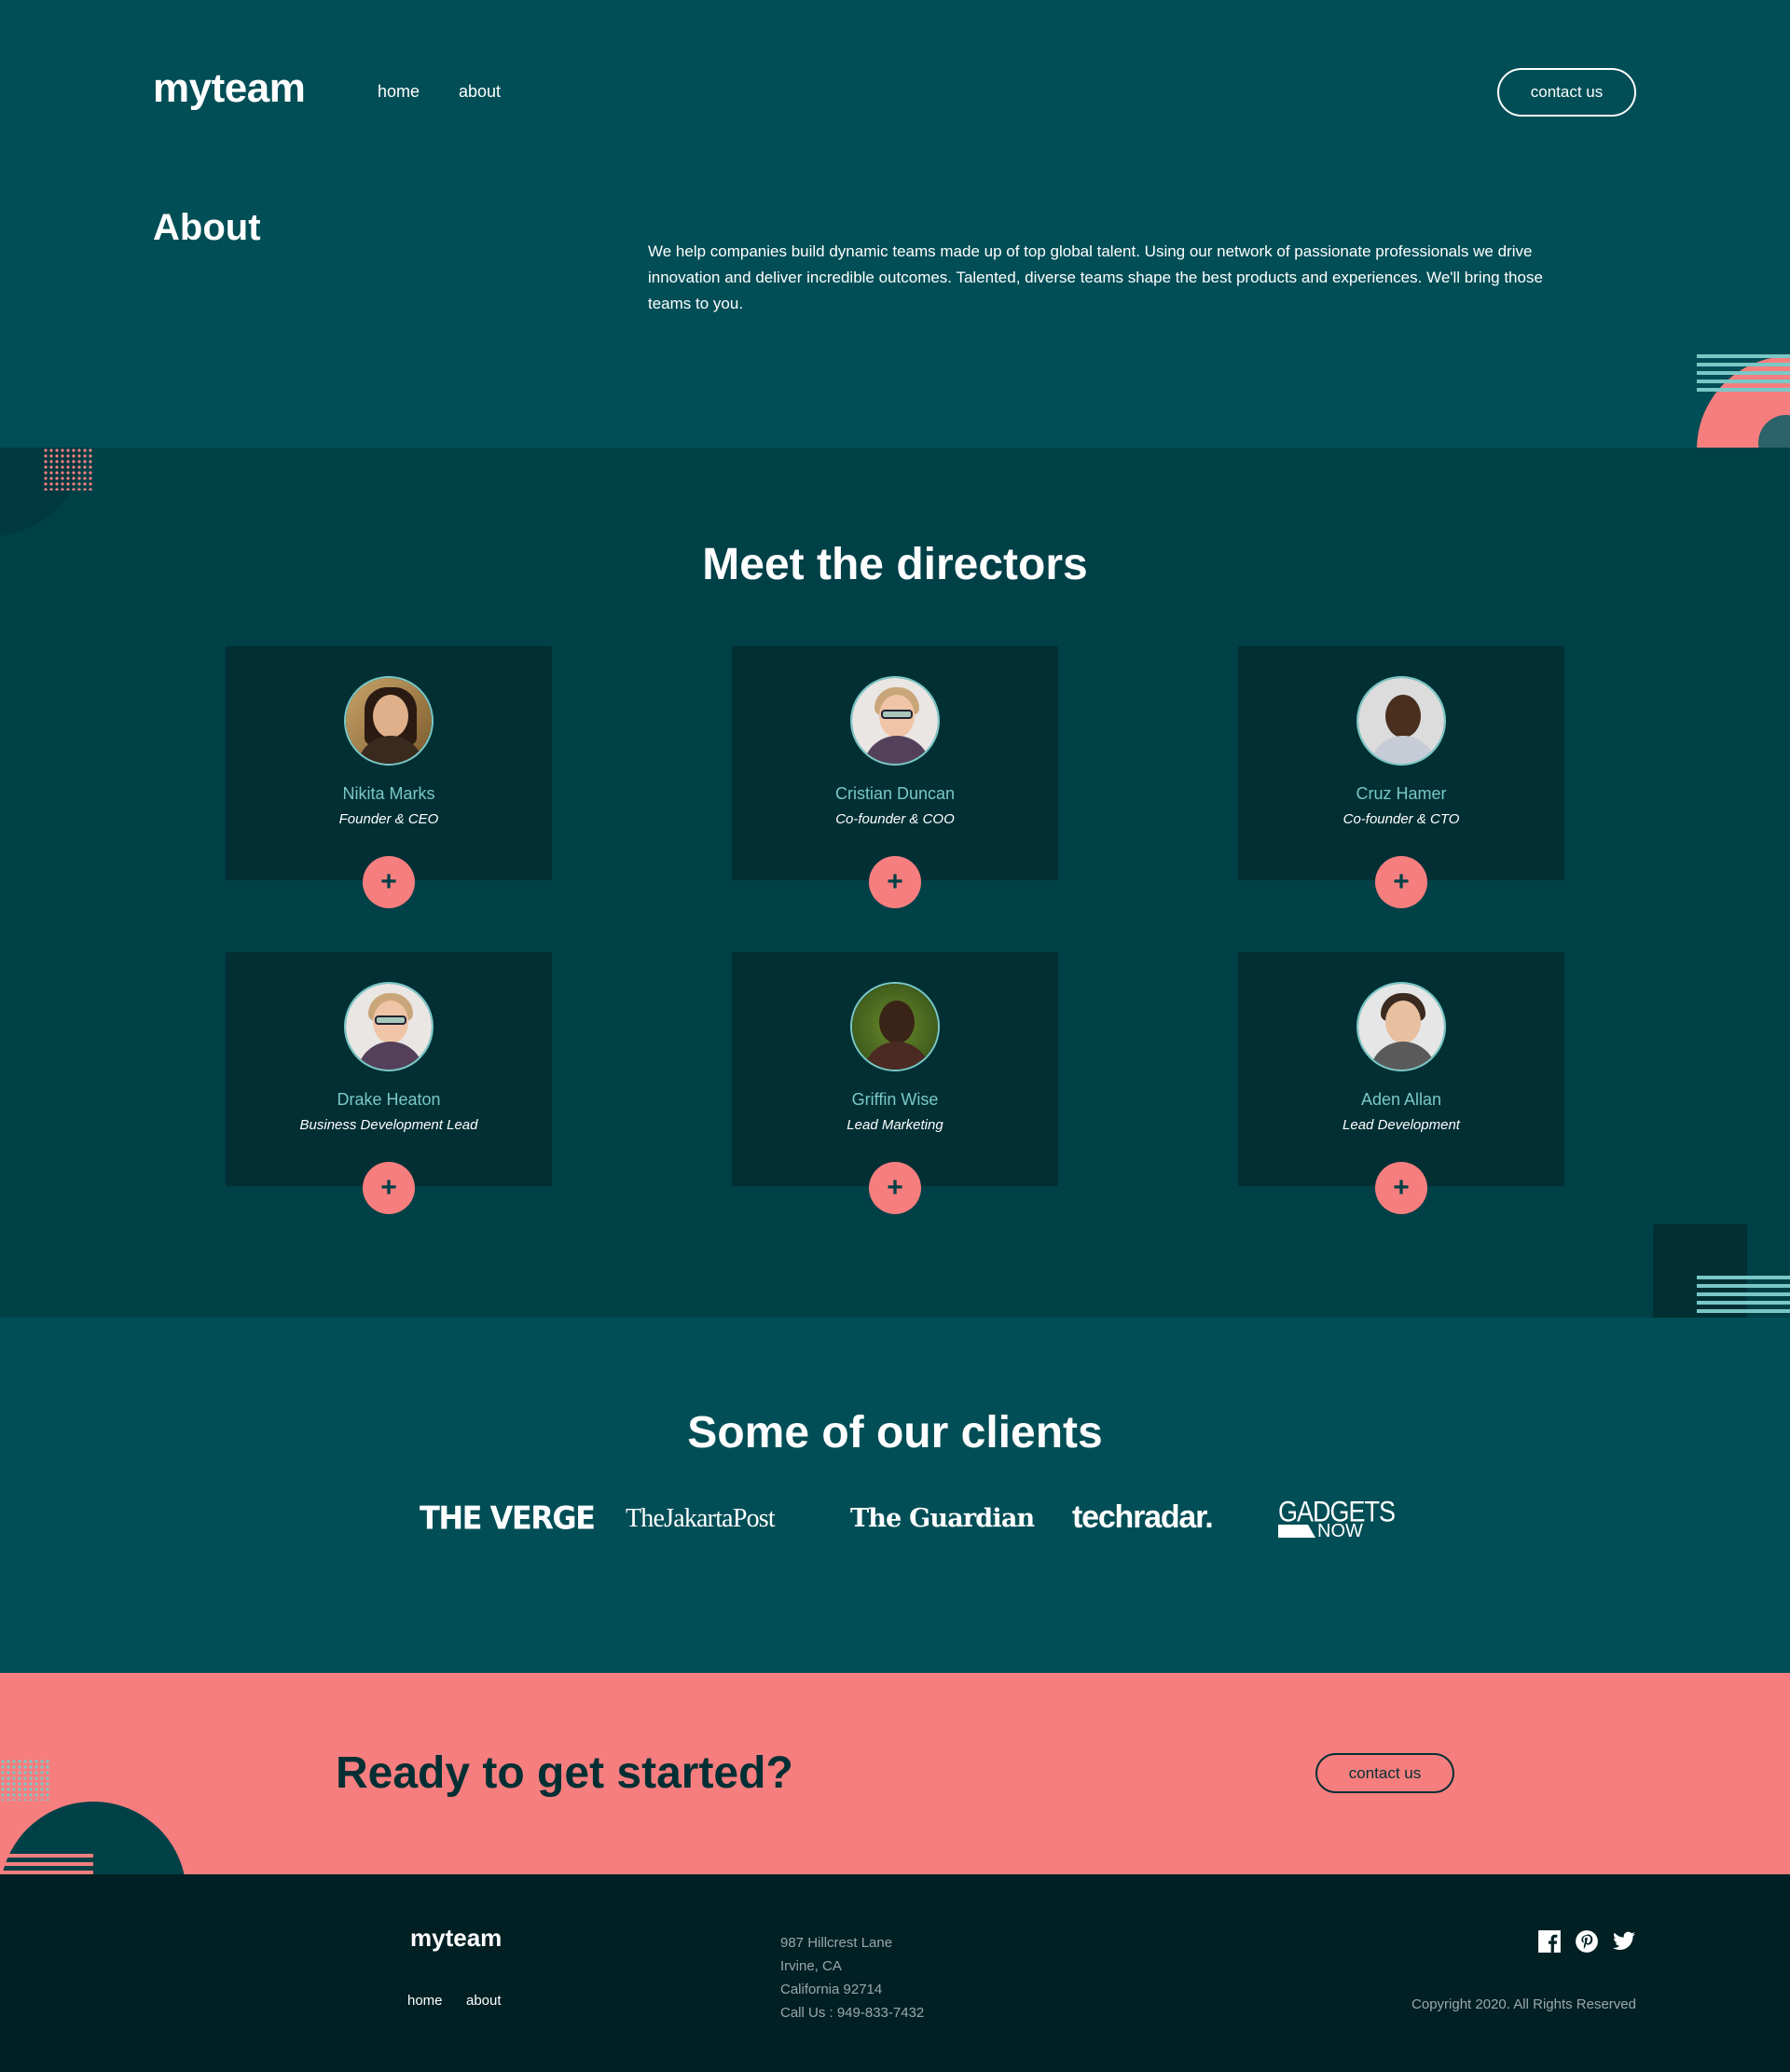 The image size is (1790, 2072). What do you see at coordinates (388, 819) in the screenshot?
I see `director-role: Founder & CEO` at bounding box center [388, 819].